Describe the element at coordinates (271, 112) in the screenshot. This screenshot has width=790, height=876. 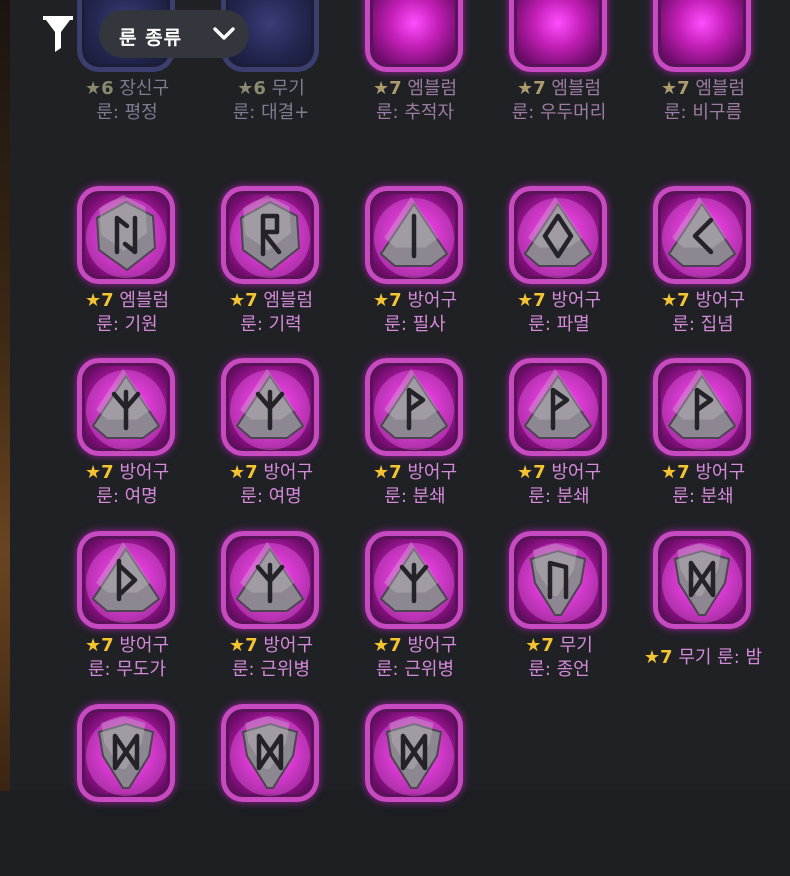
I see `rune-name: 룬: 대결+` at that location.